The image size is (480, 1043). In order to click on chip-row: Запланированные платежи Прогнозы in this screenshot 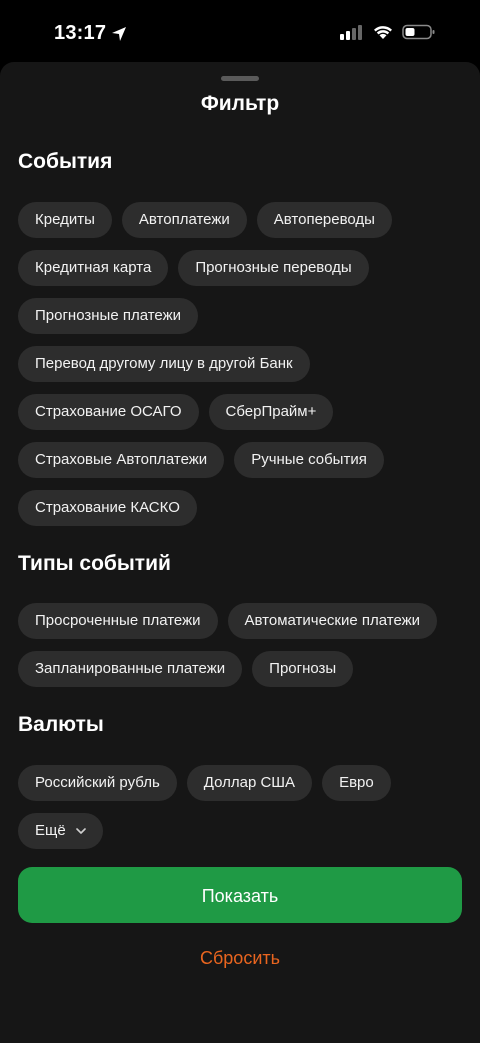, I will do `click(186, 669)`.